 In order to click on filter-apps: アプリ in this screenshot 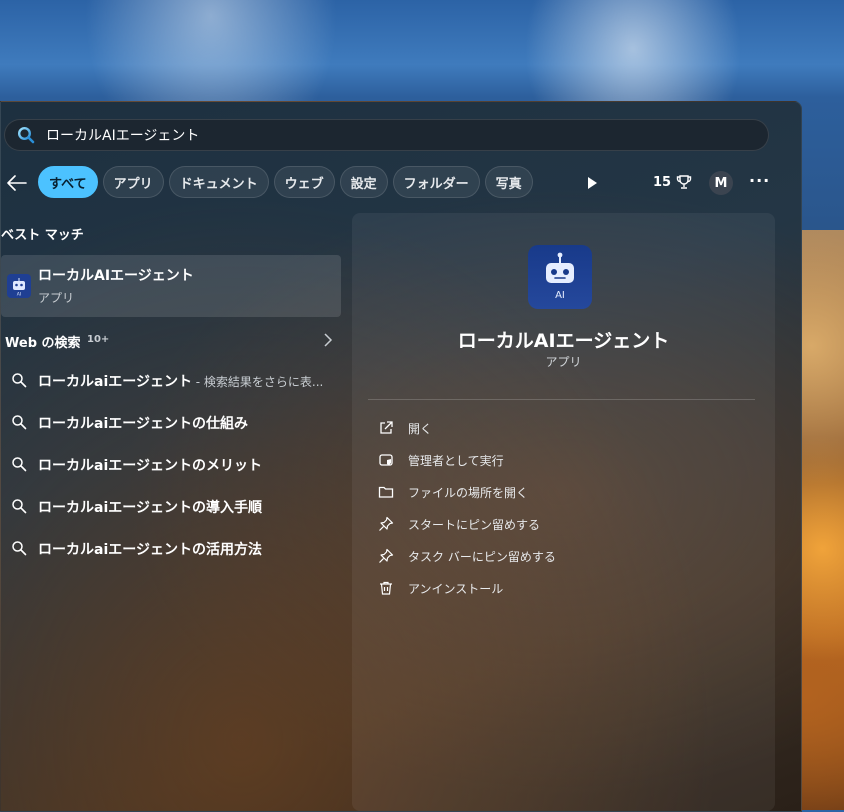, I will do `click(133, 182)`.